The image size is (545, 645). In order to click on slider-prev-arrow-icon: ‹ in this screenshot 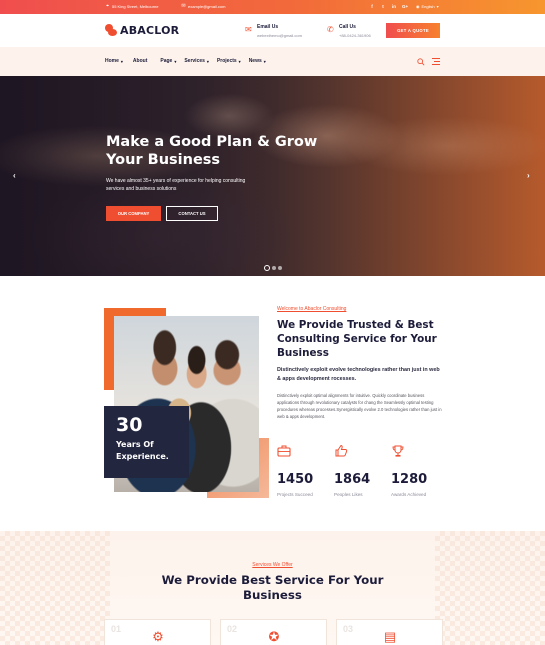, I will do `click(14, 175)`.